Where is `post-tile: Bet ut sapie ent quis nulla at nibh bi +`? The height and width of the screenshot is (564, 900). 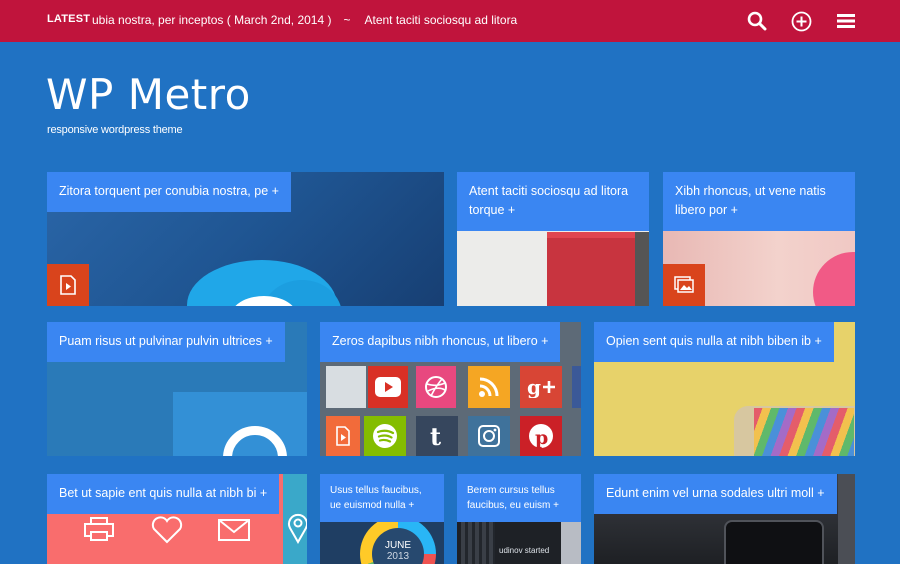 post-tile: Bet ut sapie ent quis nulla at nibh bi + is located at coordinates (177, 519).